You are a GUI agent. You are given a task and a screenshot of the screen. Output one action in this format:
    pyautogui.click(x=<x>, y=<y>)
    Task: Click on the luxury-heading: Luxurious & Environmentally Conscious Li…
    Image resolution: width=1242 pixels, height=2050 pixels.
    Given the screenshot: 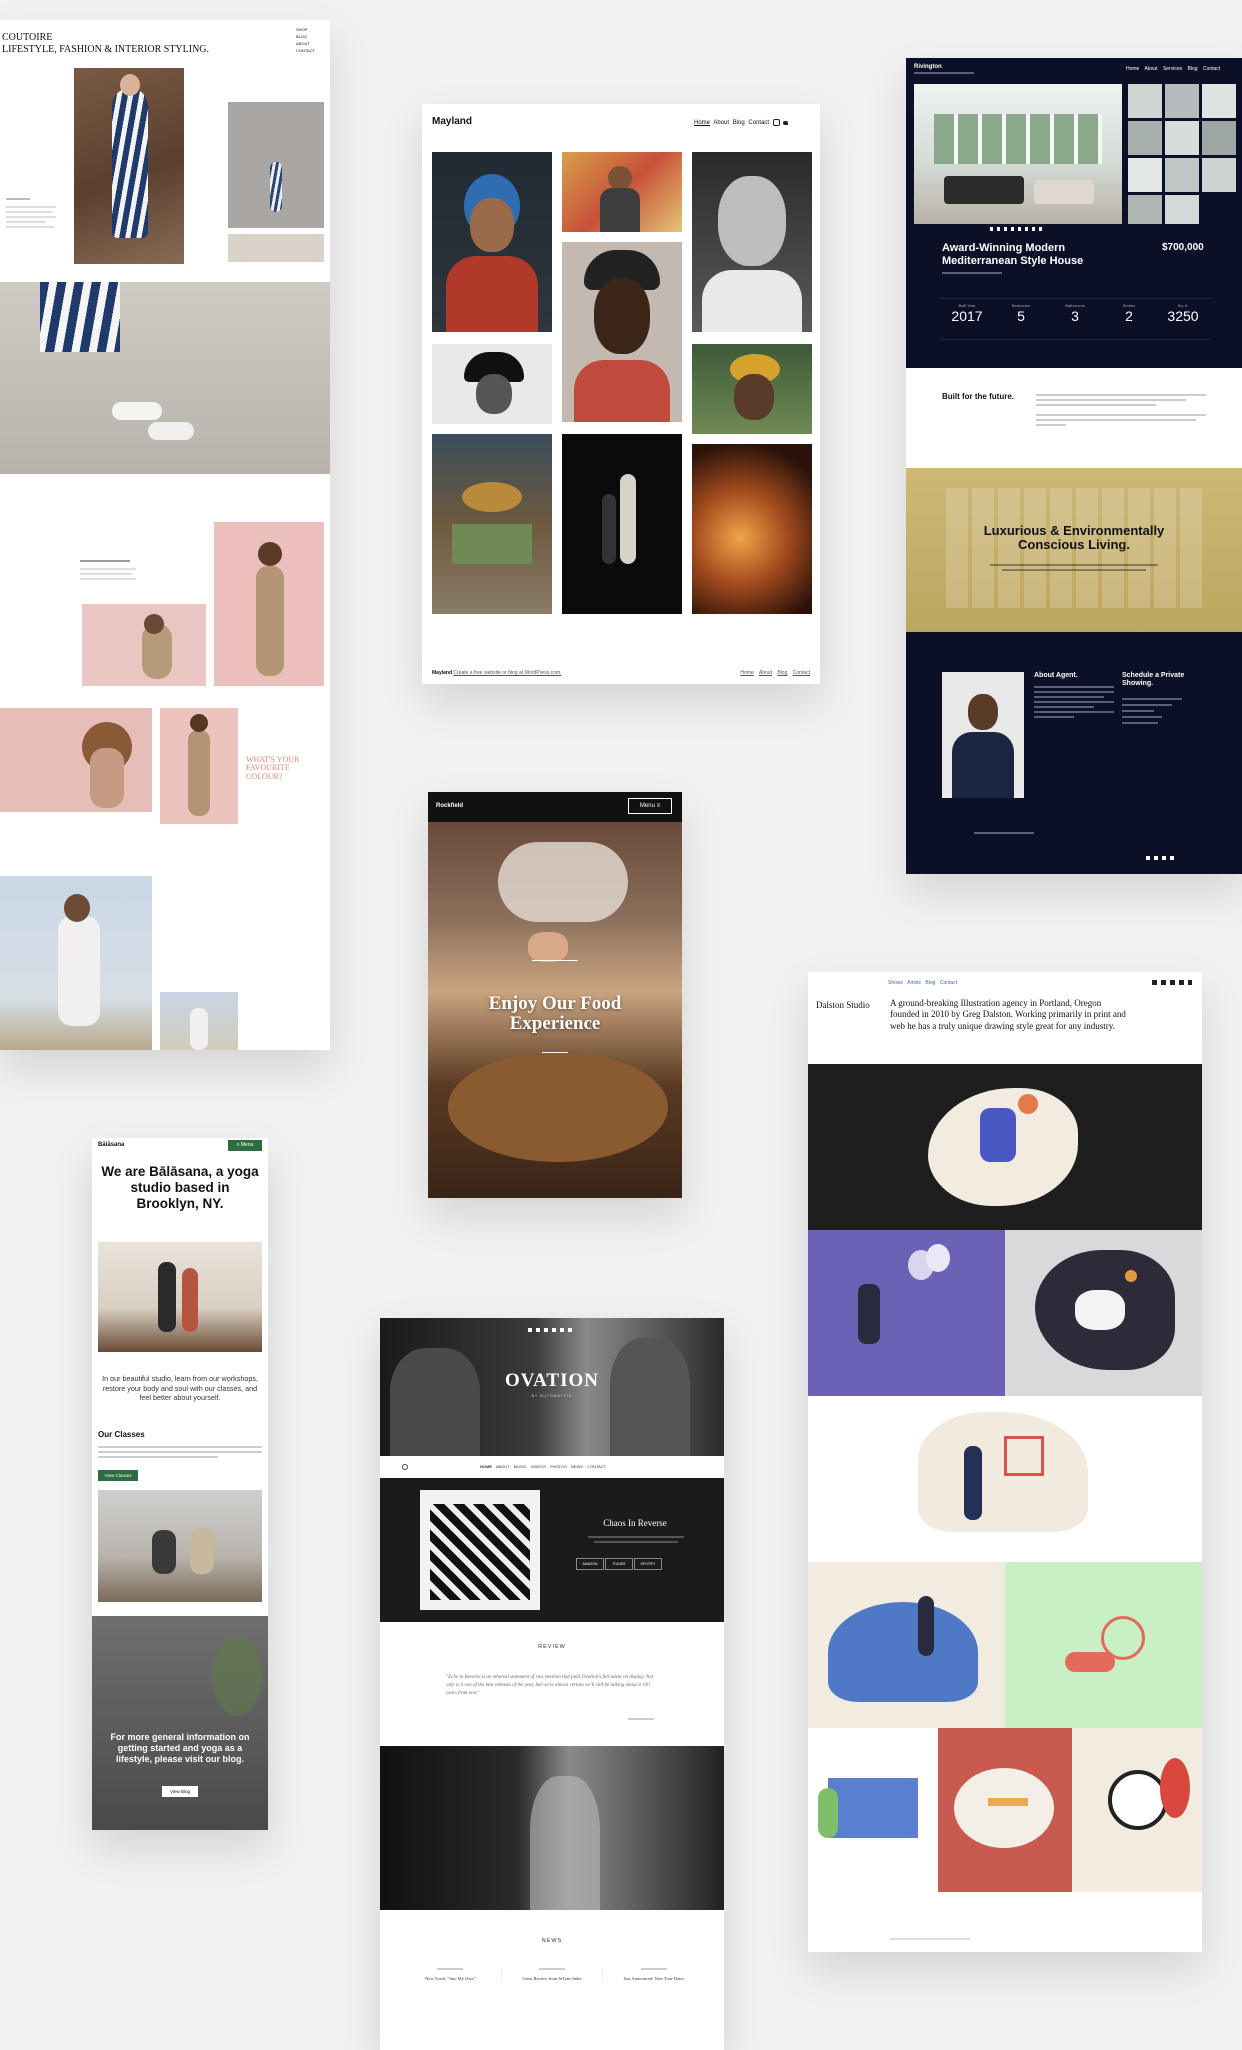 What is the action you would take?
    pyautogui.click(x=1074, y=538)
    